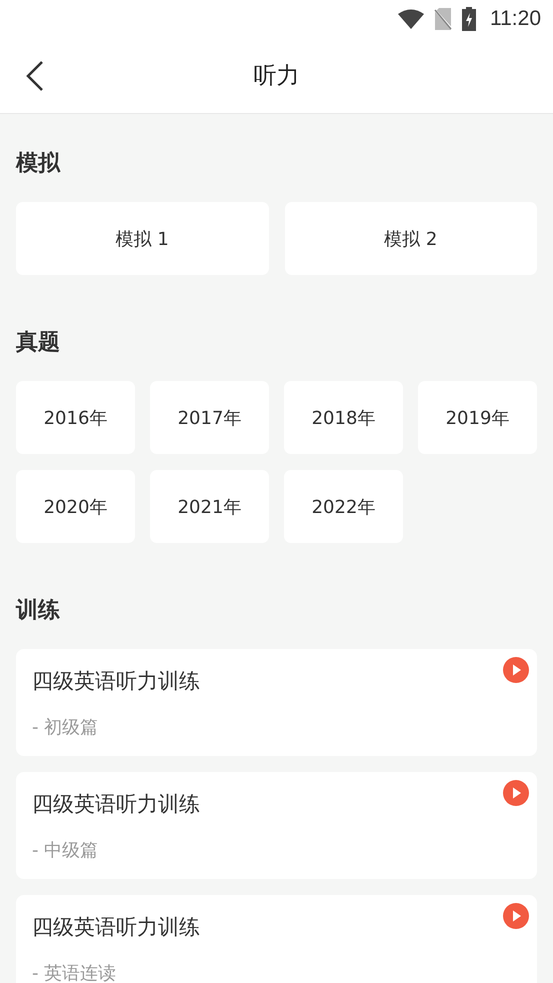 The width and height of the screenshot is (553, 983). Describe the element at coordinates (276, 939) in the screenshot. I see `training-card: 四级英语听力训练 - 英语连读` at that location.